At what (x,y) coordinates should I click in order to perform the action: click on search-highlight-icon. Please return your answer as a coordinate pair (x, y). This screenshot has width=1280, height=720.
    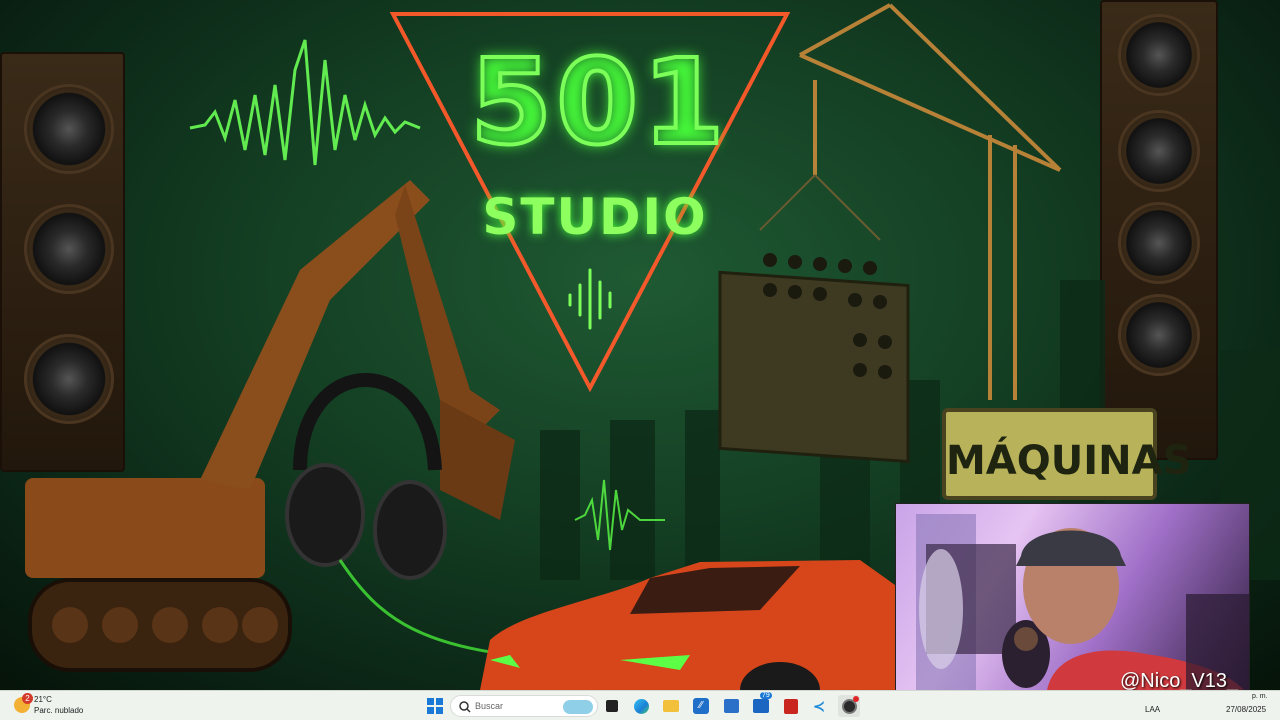
    Looking at the image, I should click on (578, 707).